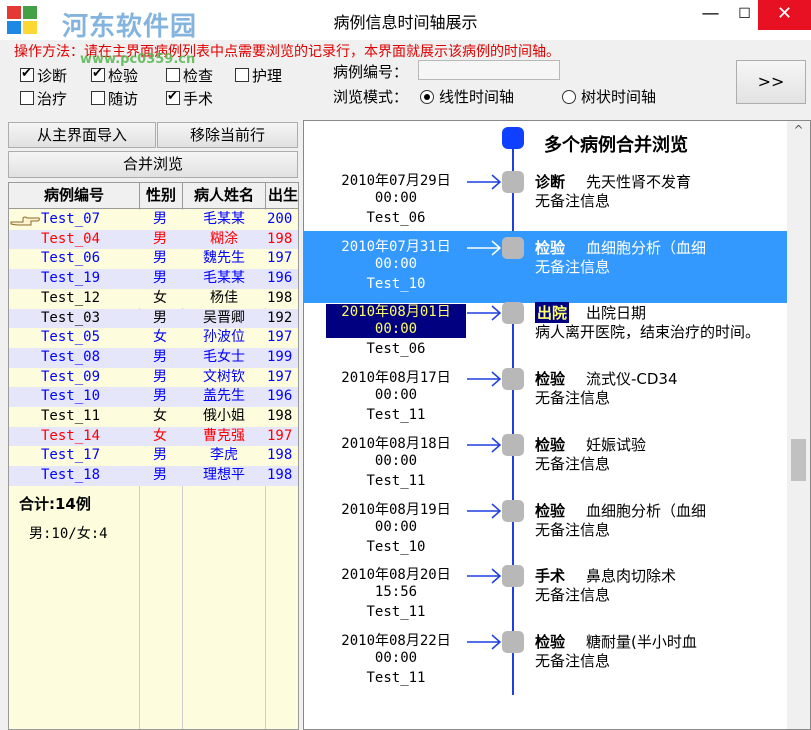 This screenshot has height=730, width=811. I want to click on table-row: Test_17 男 李虎 198, so click(153, 456).